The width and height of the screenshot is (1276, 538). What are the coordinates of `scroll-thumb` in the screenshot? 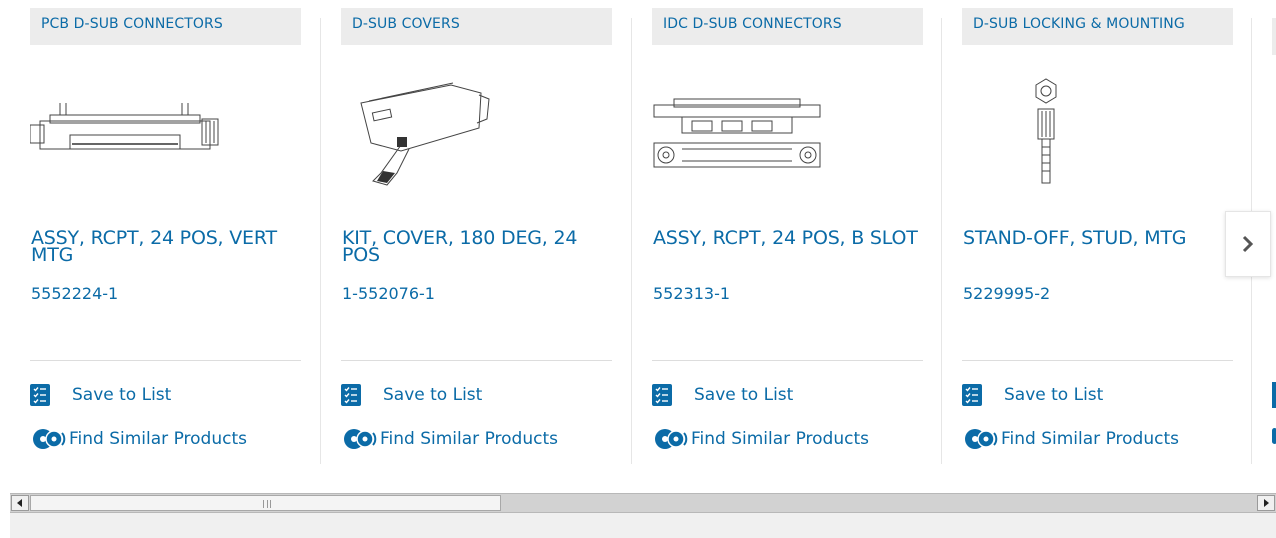 It's located at (265, 503).